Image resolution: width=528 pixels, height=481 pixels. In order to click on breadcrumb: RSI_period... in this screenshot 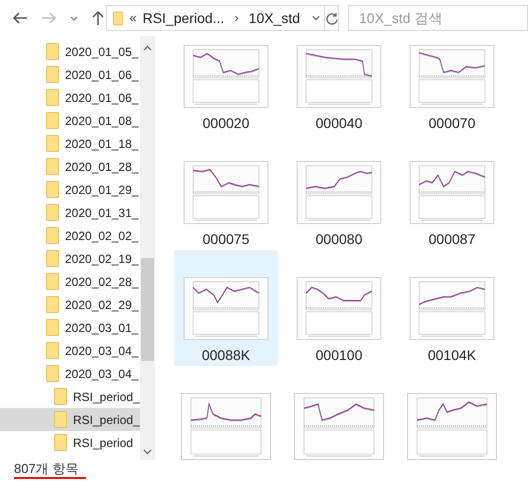, I will do `click(183, 18)`.